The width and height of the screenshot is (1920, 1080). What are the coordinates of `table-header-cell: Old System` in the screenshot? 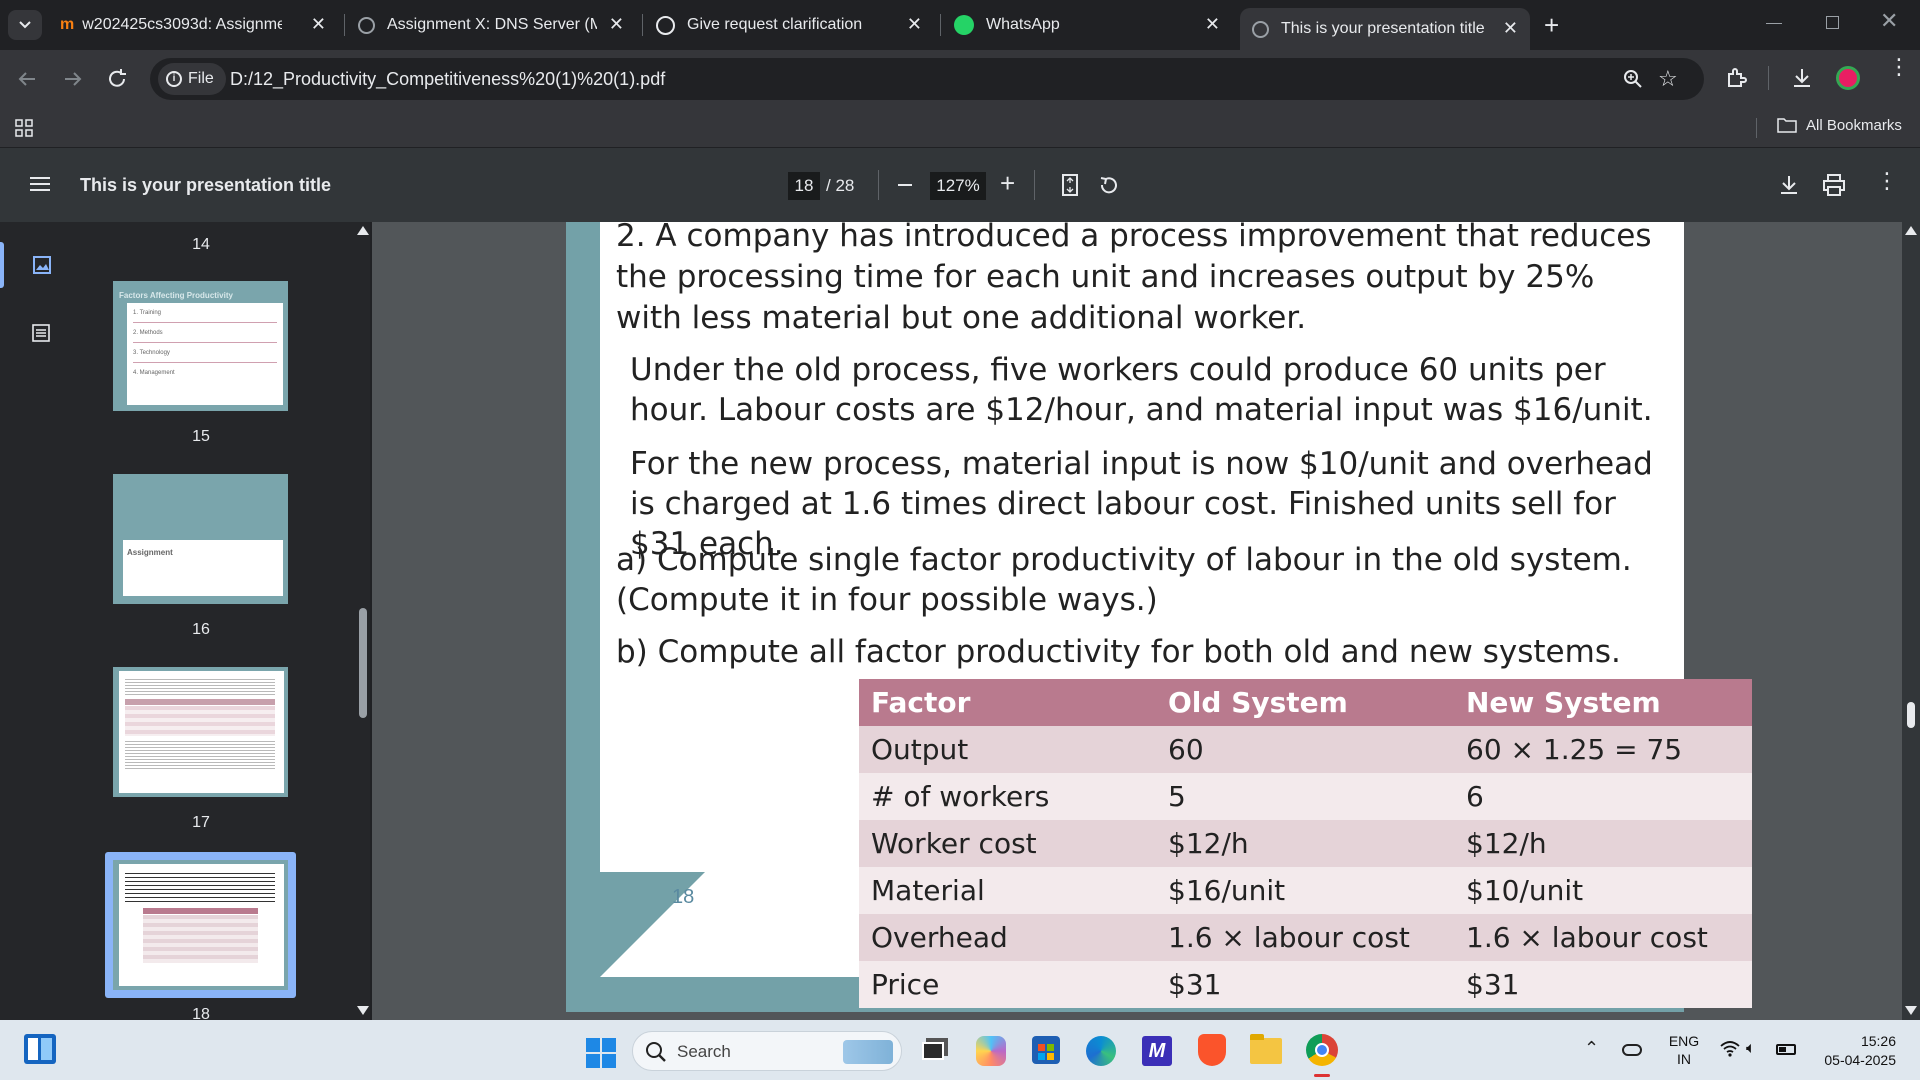 It's located at (1305, 702).